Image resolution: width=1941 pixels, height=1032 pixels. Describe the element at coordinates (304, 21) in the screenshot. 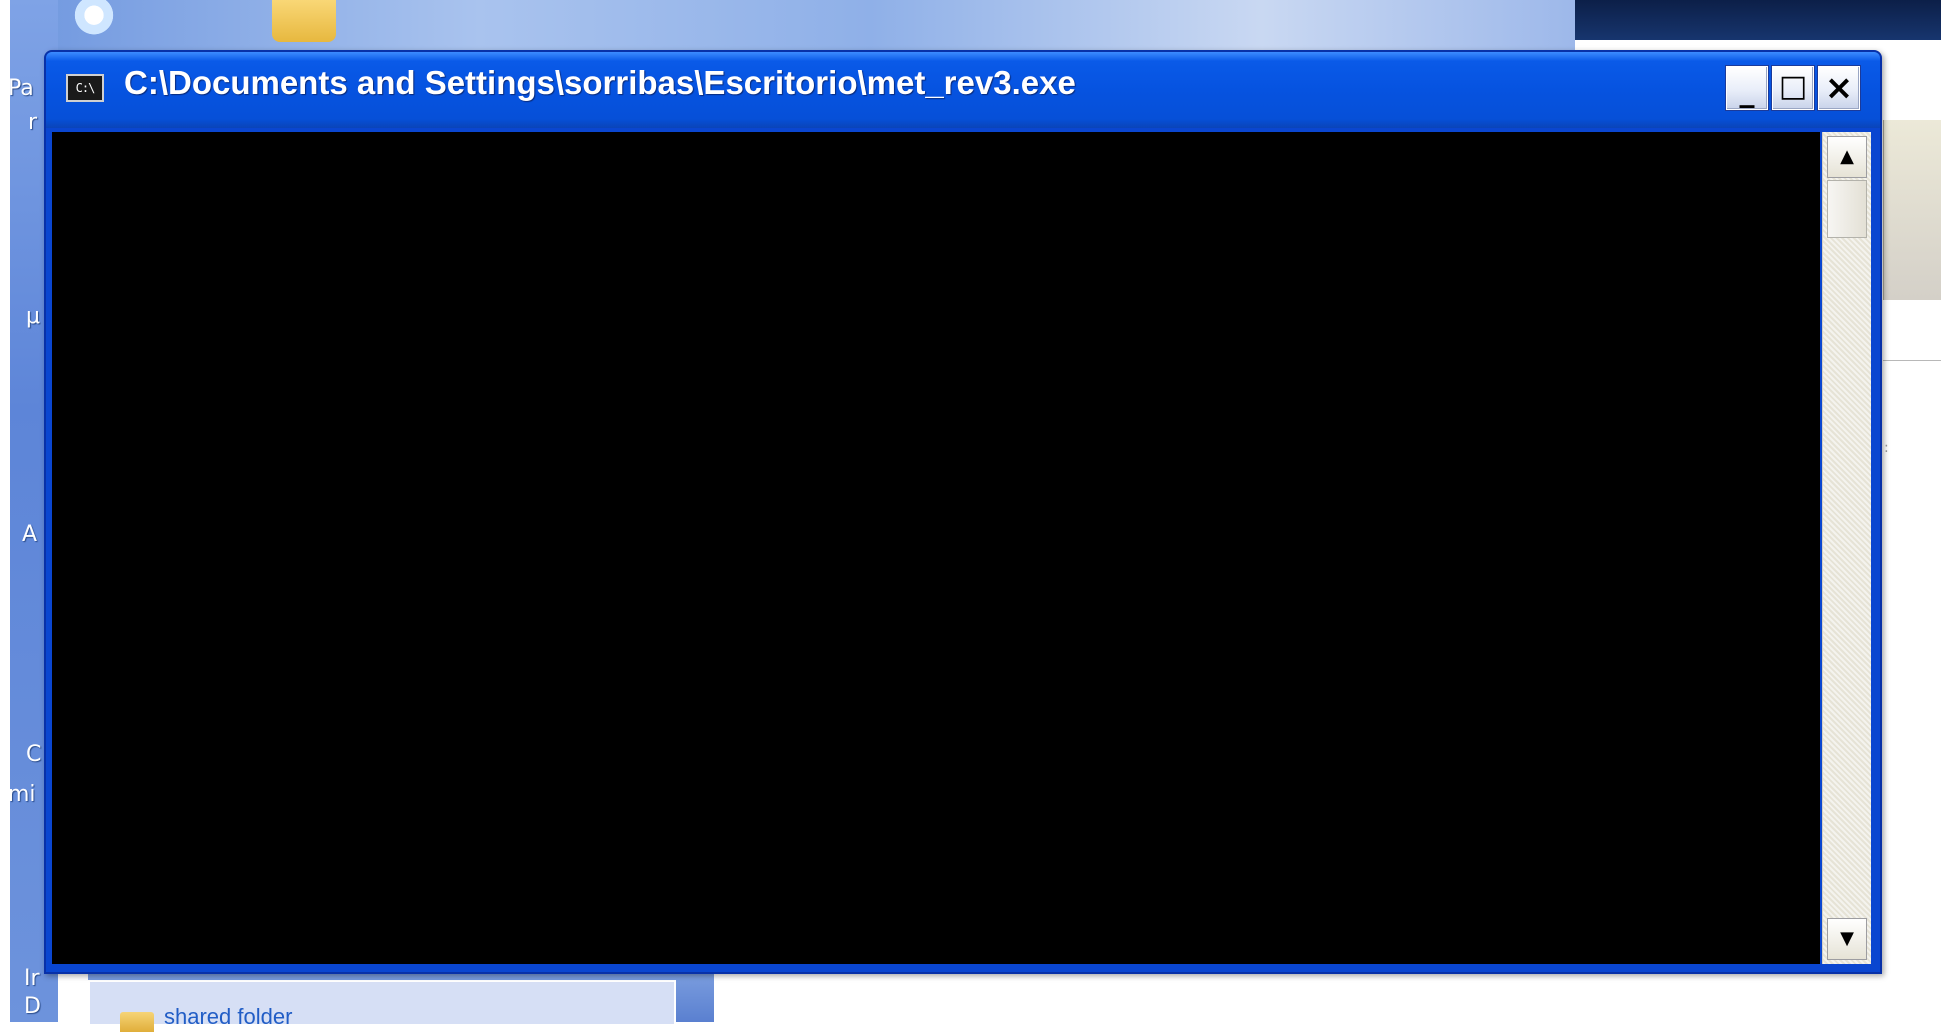

I see `desktop-folder-icon` at that location.